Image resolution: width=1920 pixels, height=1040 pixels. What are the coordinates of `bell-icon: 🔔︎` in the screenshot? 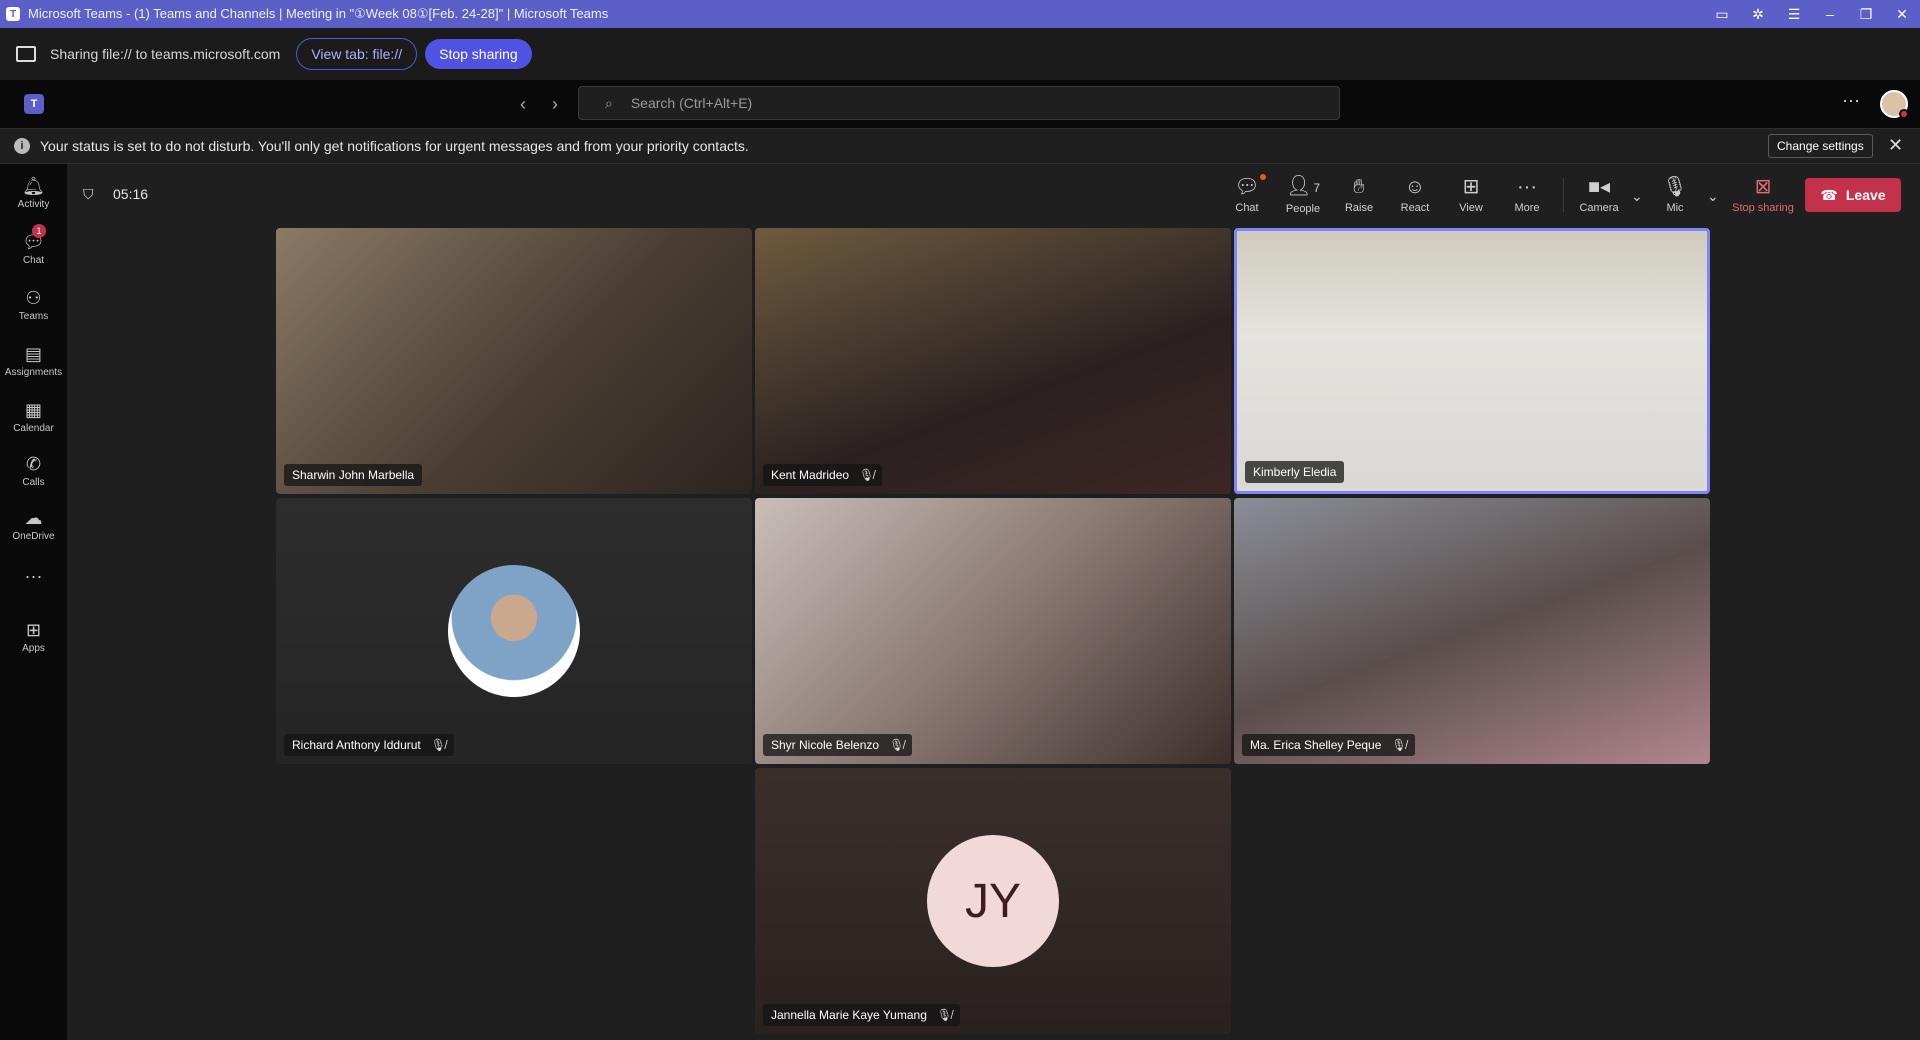 It's located at (33, 186).